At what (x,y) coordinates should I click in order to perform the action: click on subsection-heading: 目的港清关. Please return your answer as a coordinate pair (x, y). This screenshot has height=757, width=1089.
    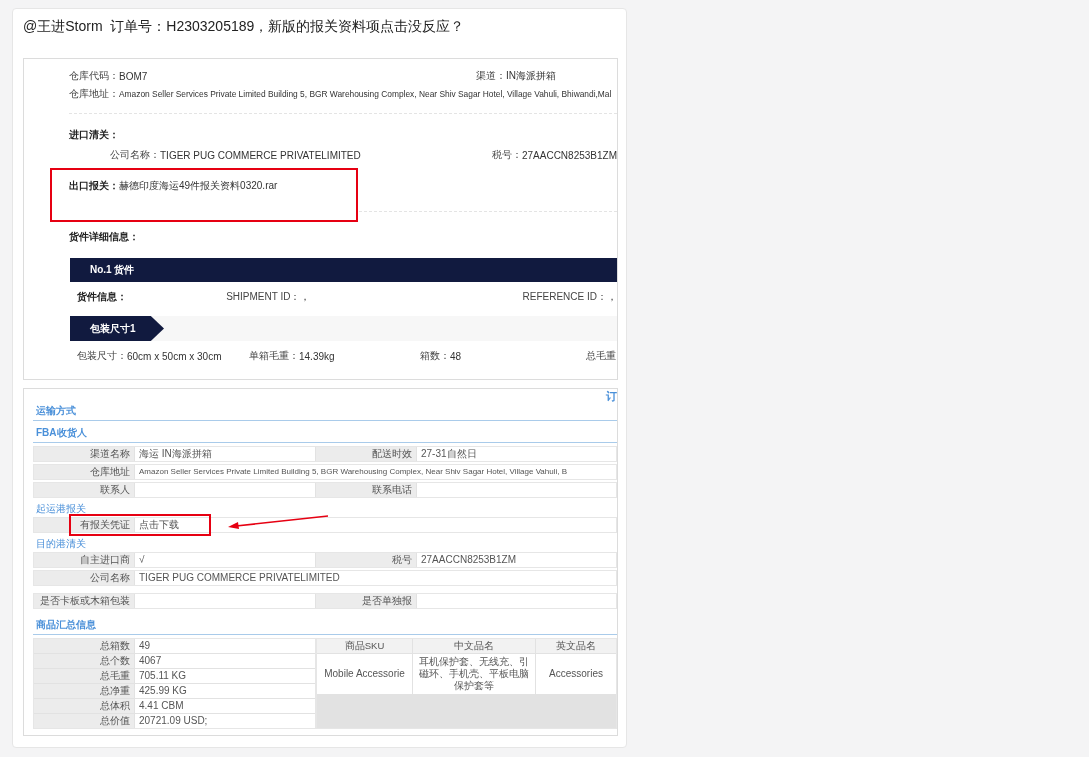
    Looking at the image, I should click on (61, 544).